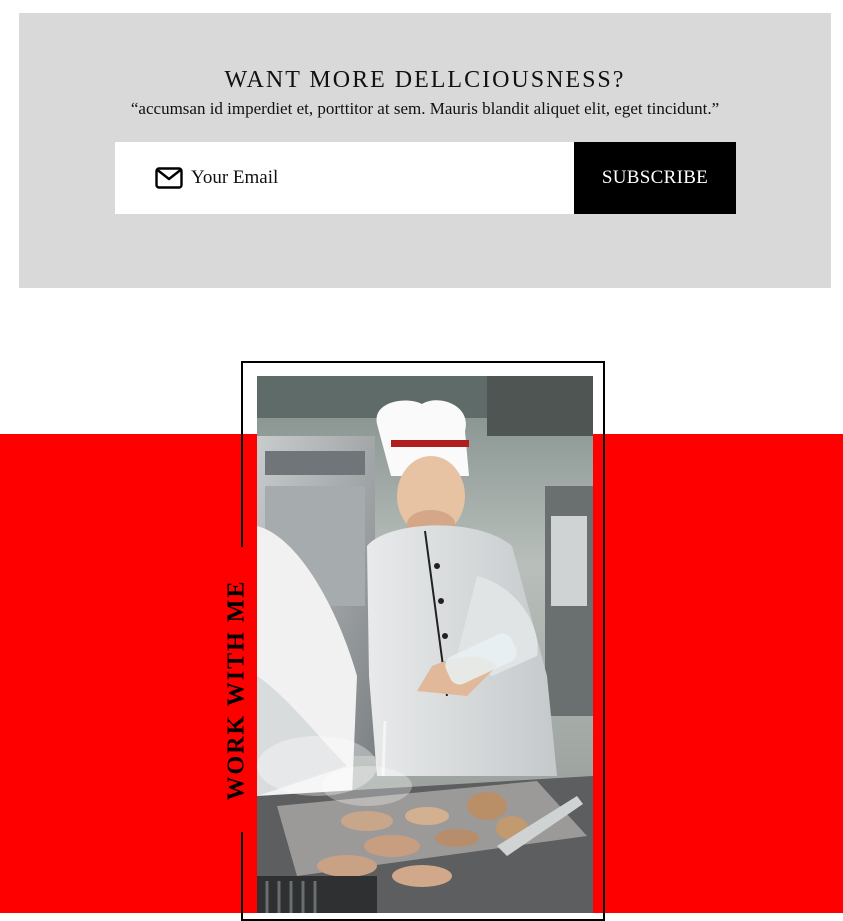 The image size is (843, 921). I want to click on subscribe-button: SUBSCRIBE, so click(655, 178).